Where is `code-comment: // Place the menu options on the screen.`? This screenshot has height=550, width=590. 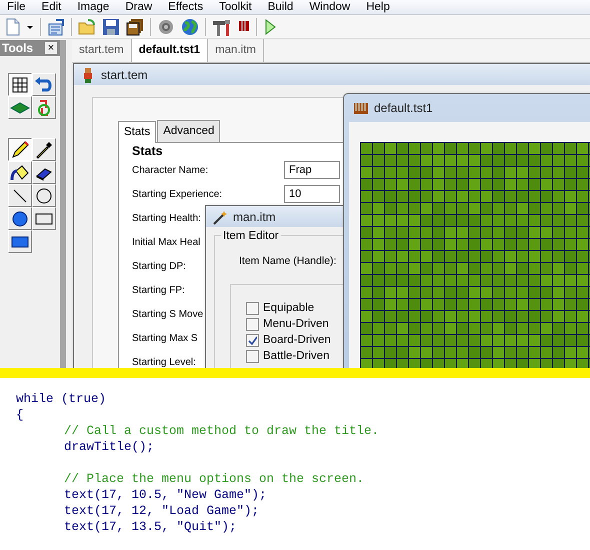 code-comment: // Place the menu options on the screen. is located at coordinates (214, 479).